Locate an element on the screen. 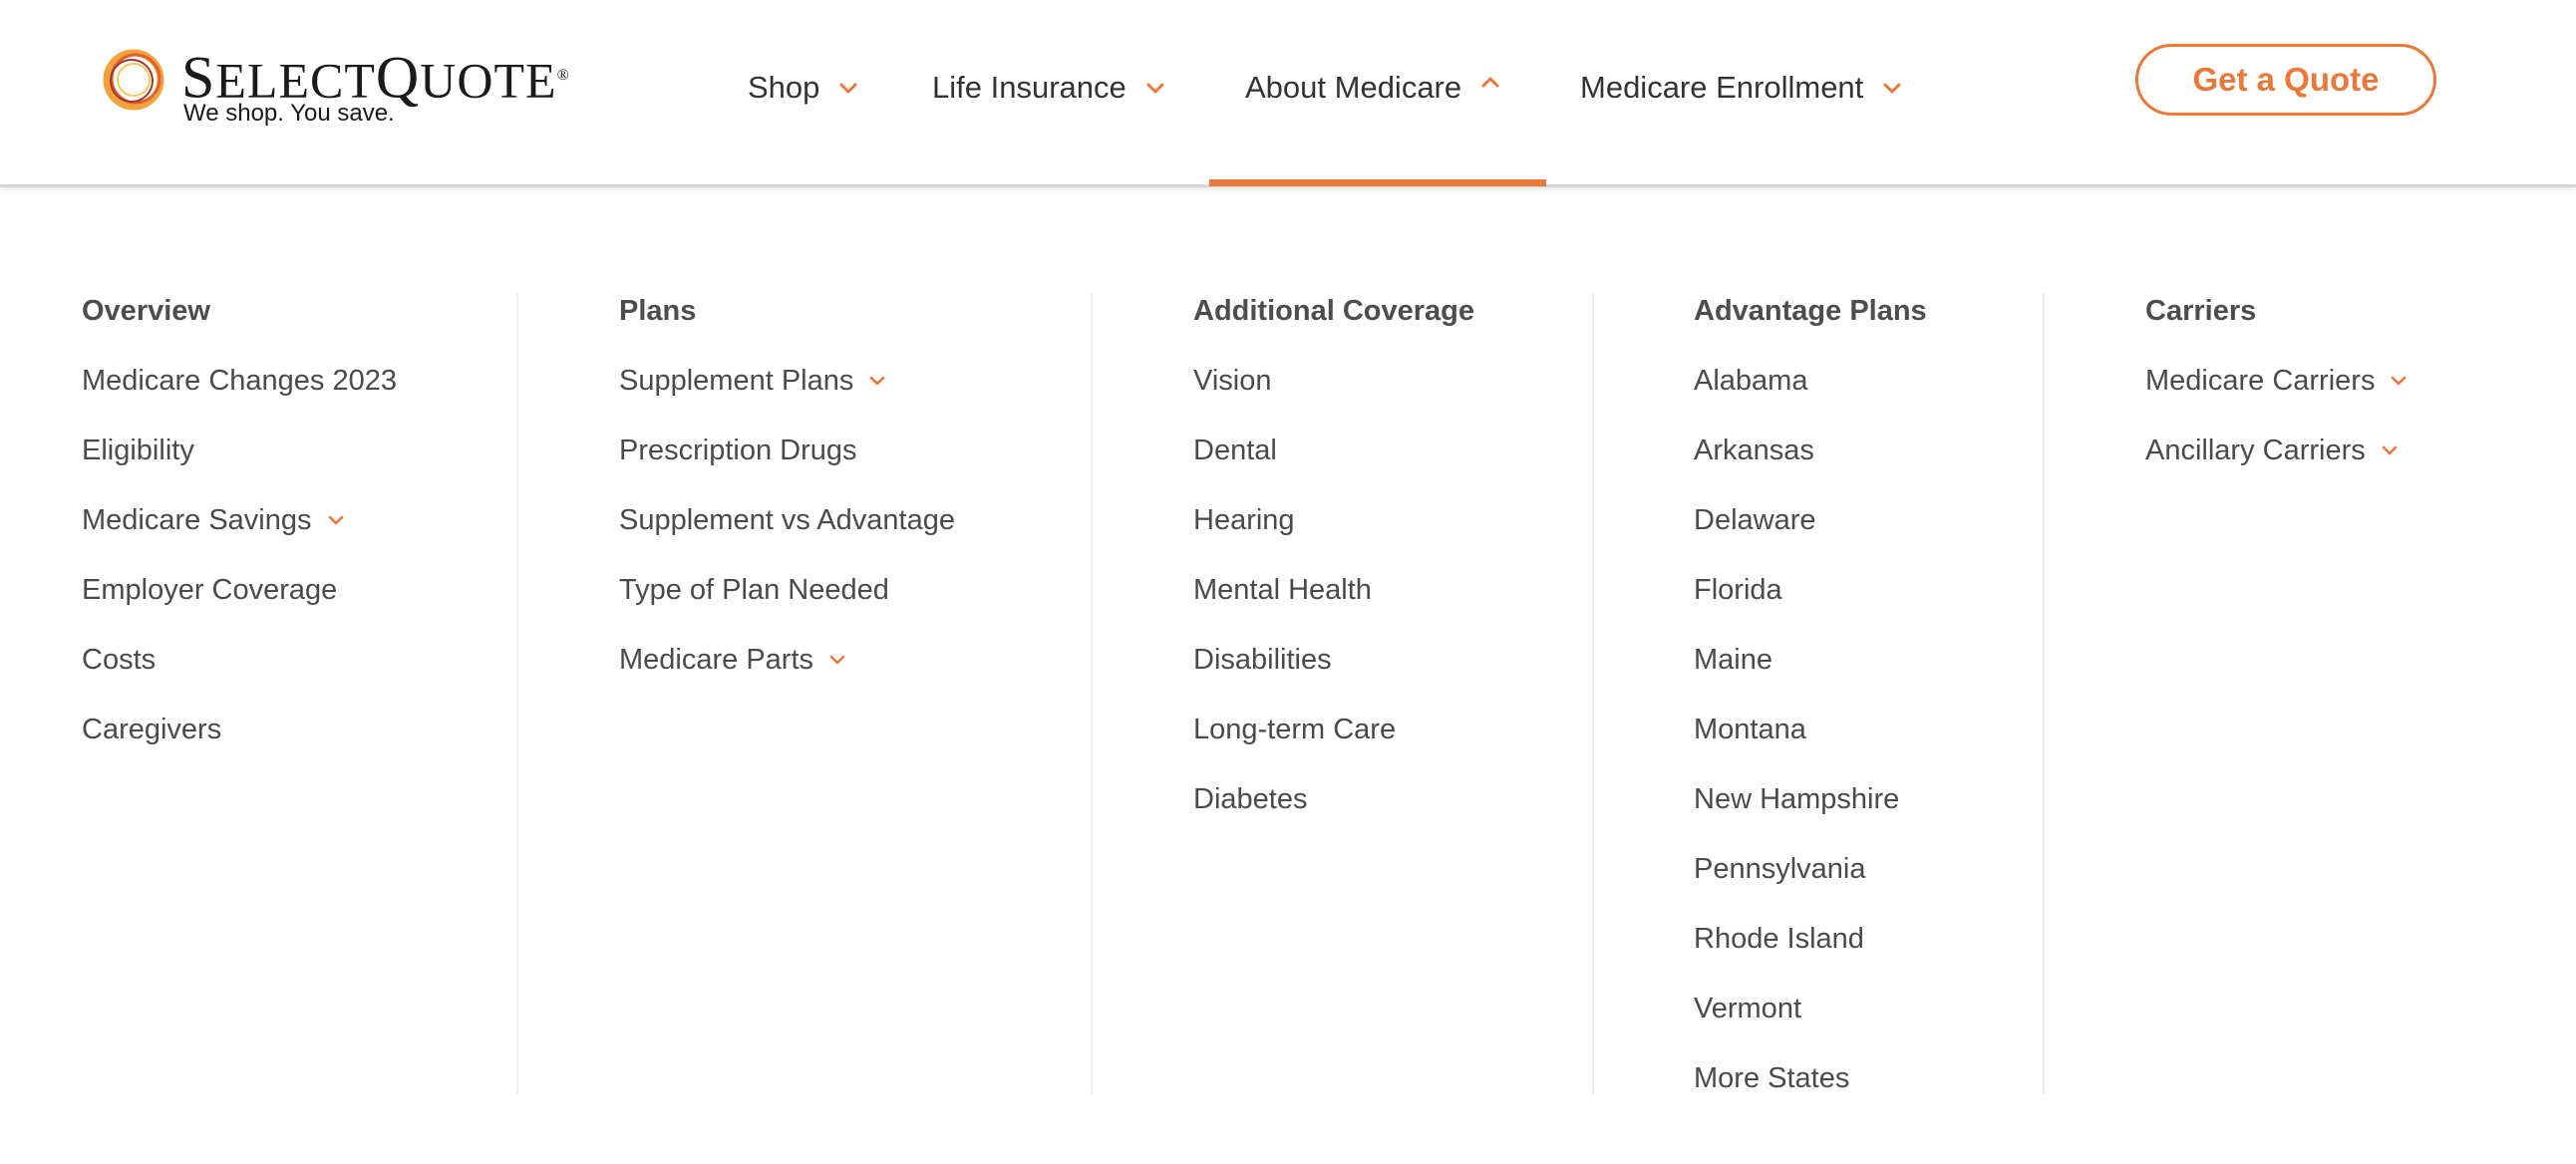  menu-link-mental-health: Mental Health is located at coordinates (1333, 590).